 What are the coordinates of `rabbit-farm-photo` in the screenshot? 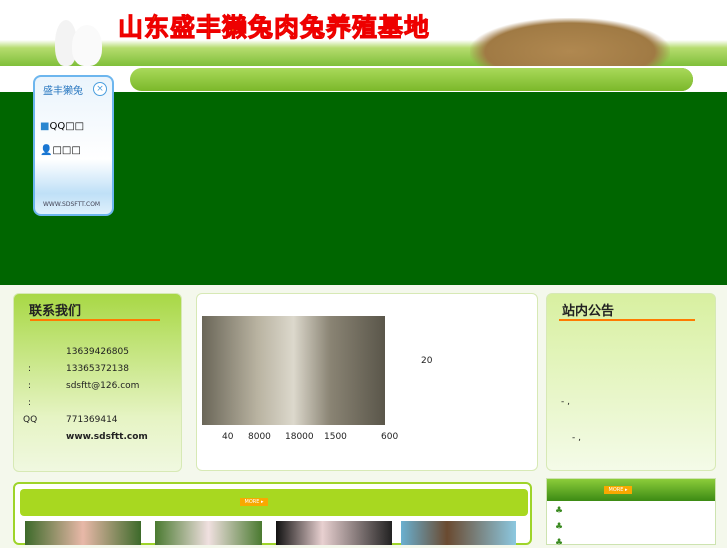 It's located at (293, 370).